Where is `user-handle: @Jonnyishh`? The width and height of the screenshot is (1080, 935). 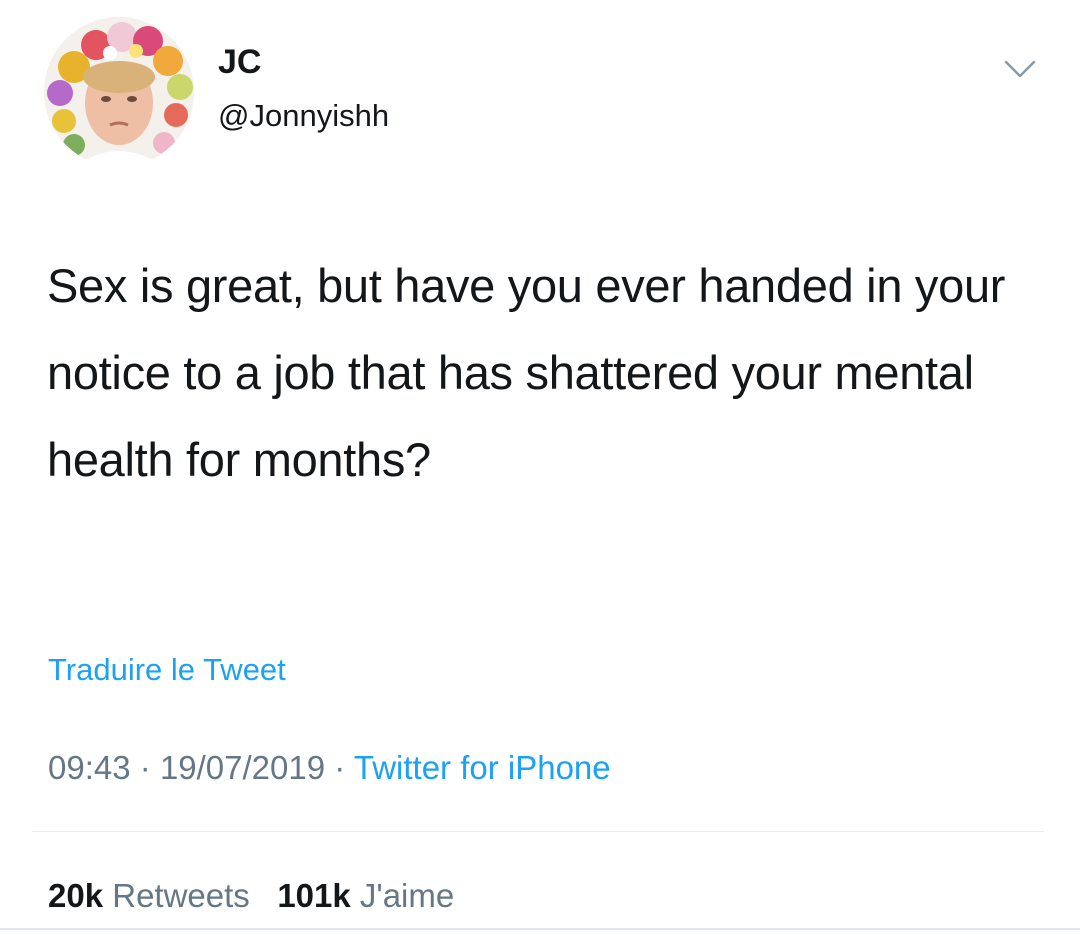 user-handle: @Jonnyishh is located at coordinates (303, 116).